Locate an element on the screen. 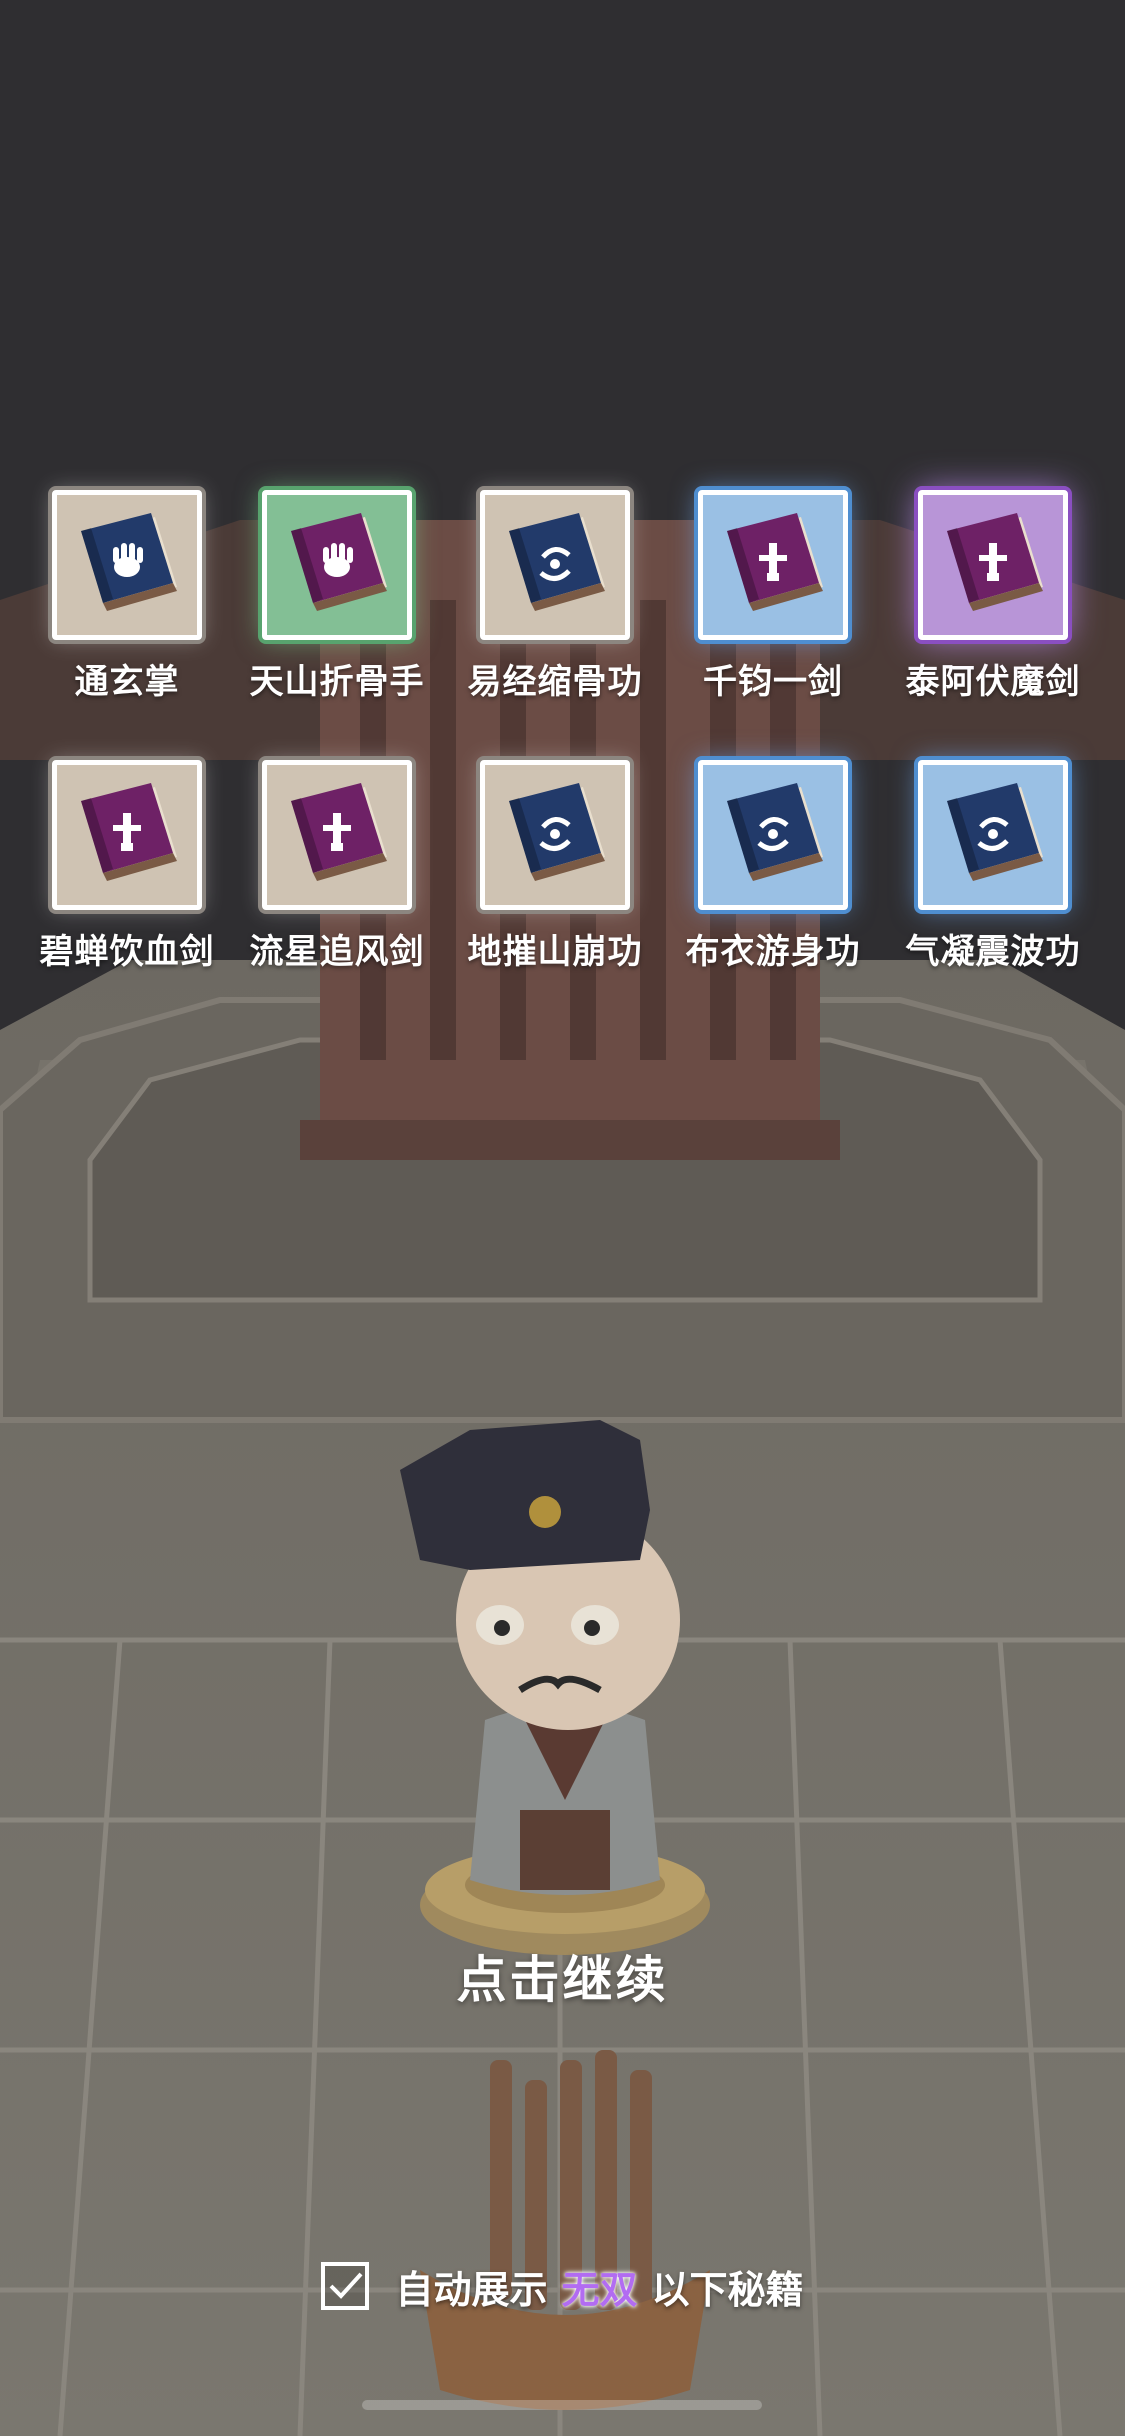  skill-book-name: 千钧一剑 is located at coordinates (773, 682).